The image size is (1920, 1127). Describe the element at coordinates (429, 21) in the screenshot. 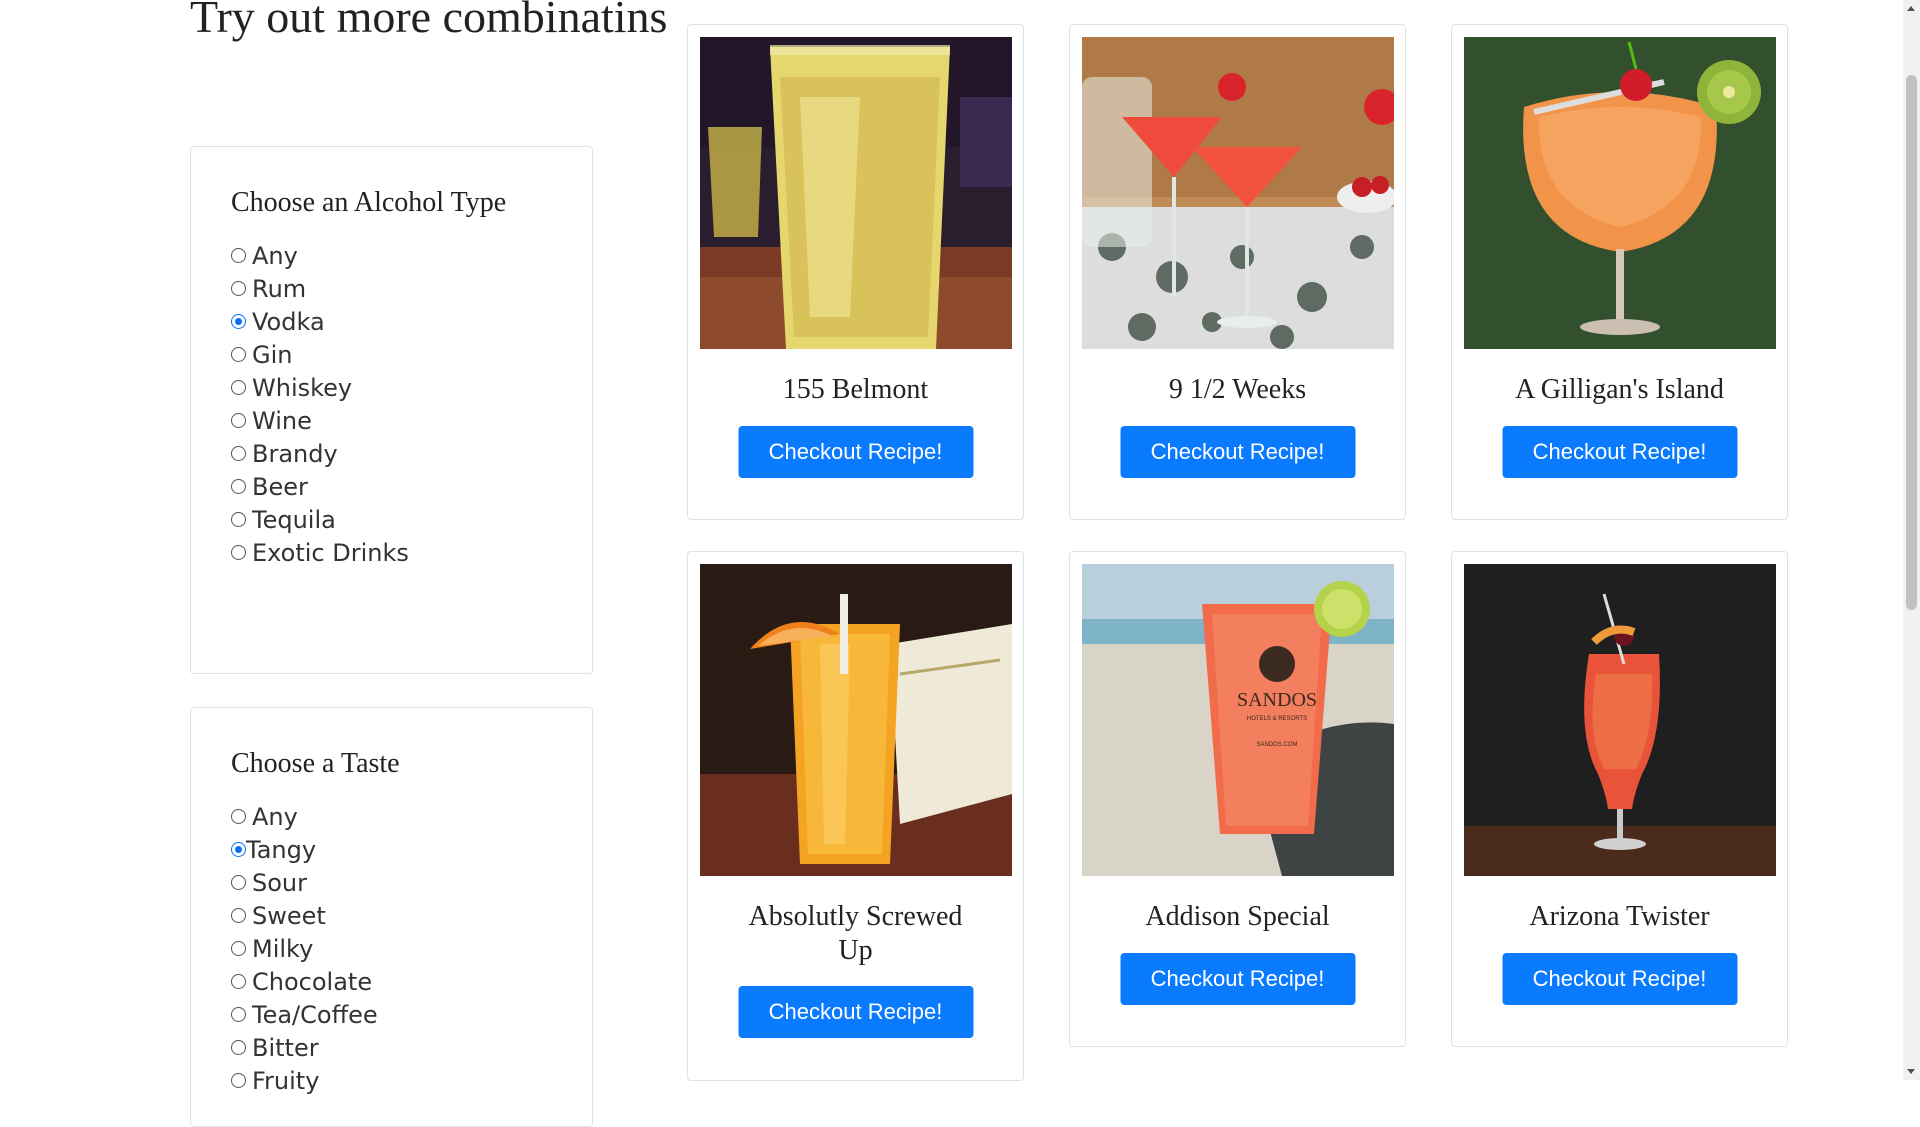

I see `page-title: Try out more combinatins` at that location.